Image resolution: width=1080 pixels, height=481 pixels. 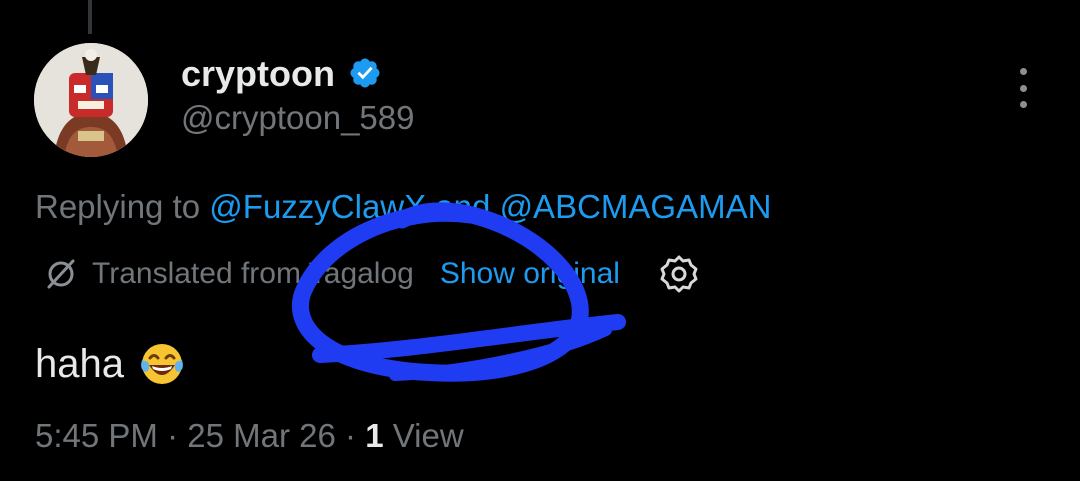 I want to click on translated-from-label: Translated from Tagalog, so click(x=253, y=273).